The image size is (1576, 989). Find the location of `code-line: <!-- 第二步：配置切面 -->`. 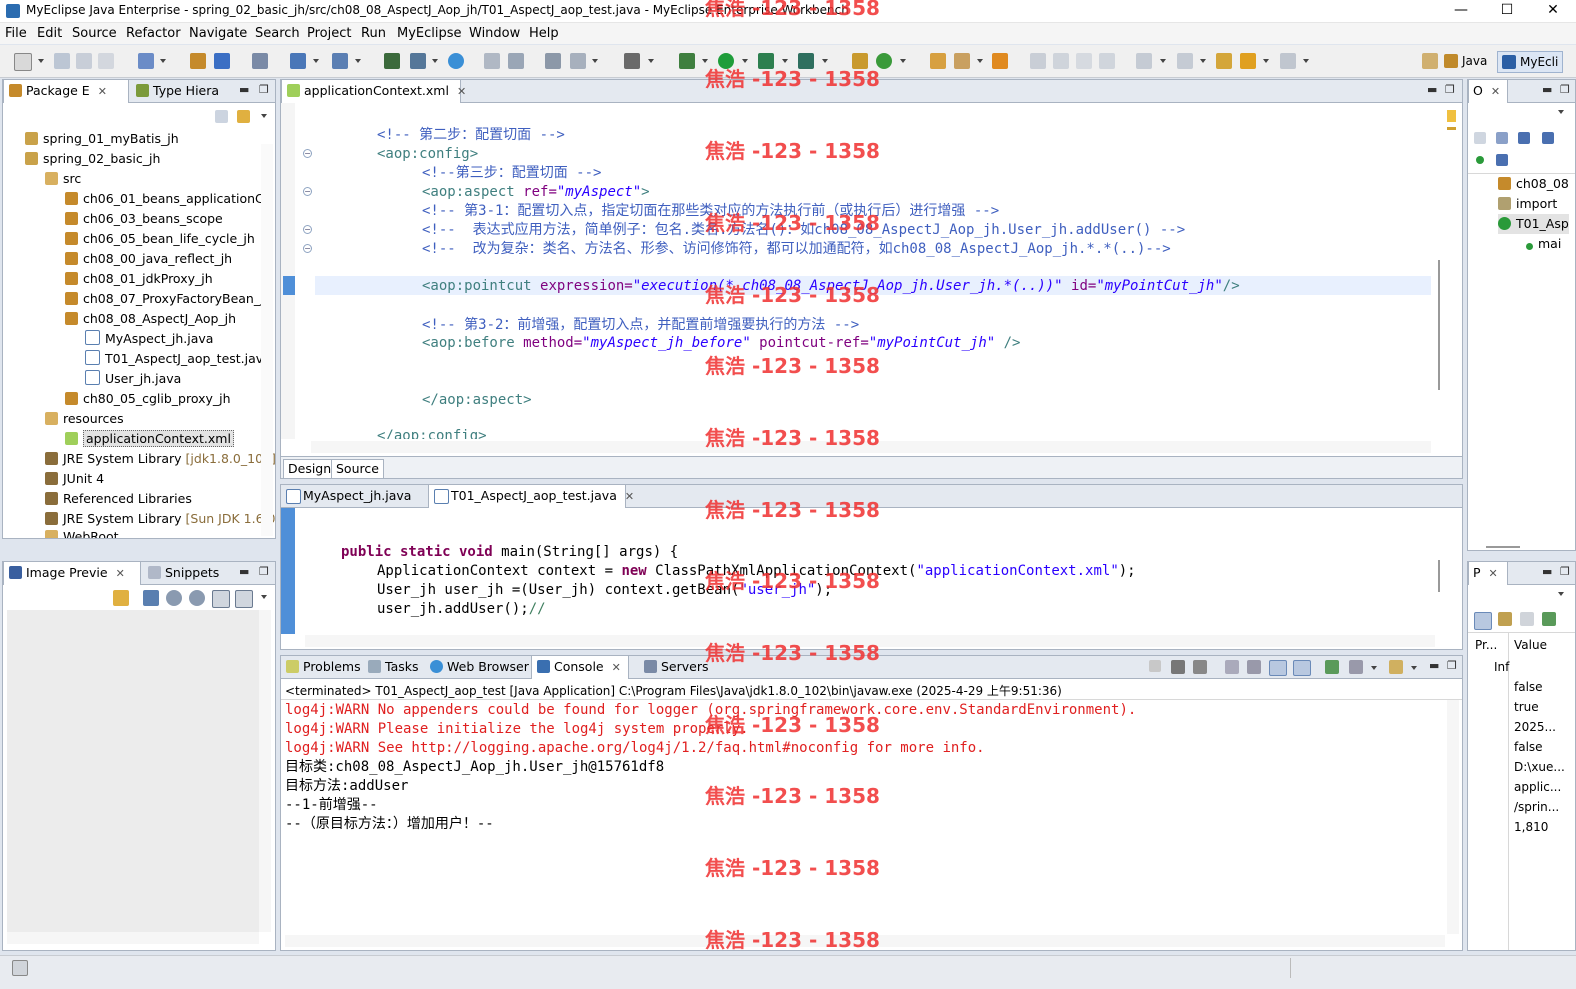

code-line: <!-- 第二步：配置切面 --> is located at coordinates (471, 135).